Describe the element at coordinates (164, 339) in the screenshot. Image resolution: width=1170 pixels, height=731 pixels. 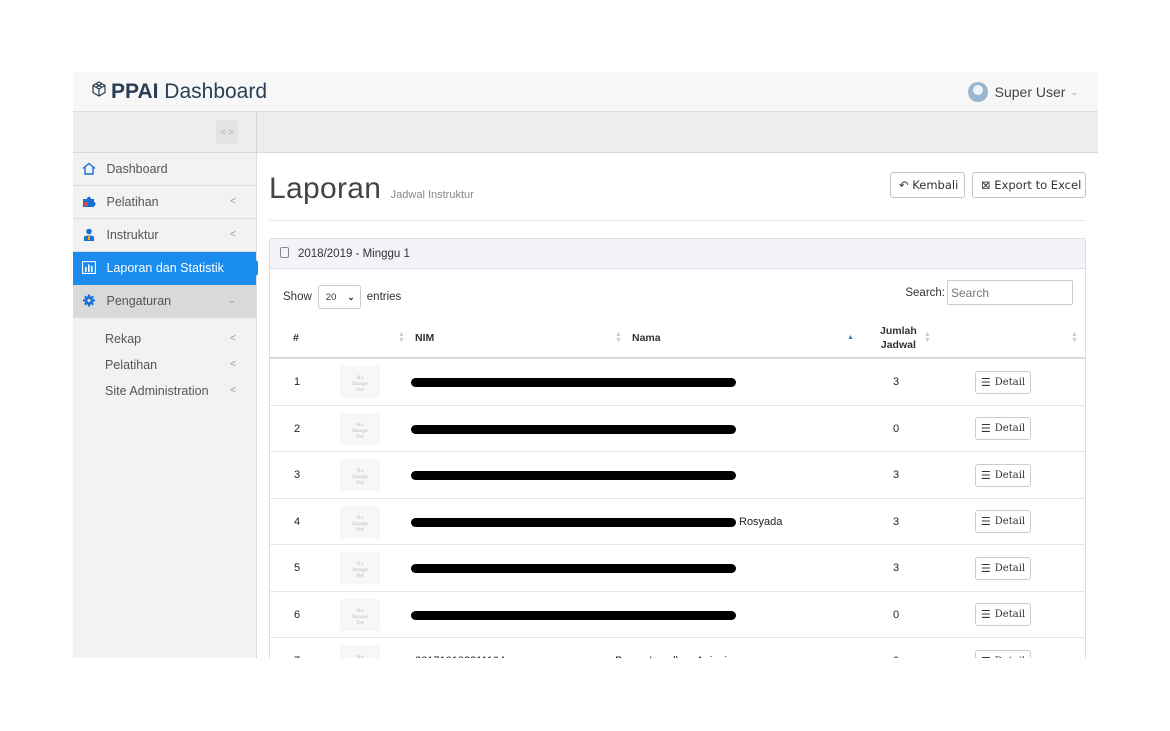
I see `submenu-item-rekap: Rekap <` at that location.